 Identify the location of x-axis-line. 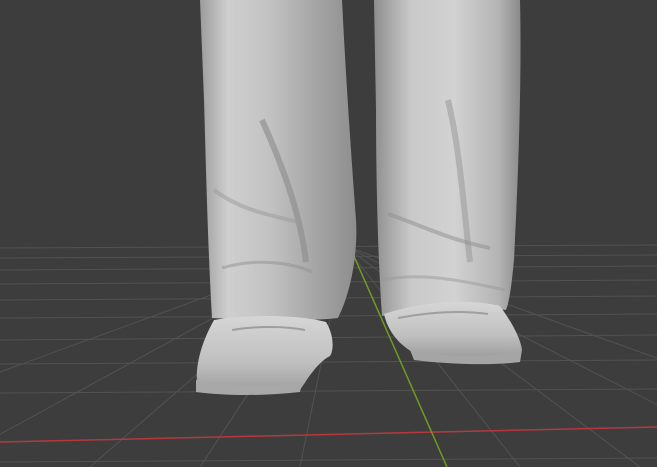
(328, 434).